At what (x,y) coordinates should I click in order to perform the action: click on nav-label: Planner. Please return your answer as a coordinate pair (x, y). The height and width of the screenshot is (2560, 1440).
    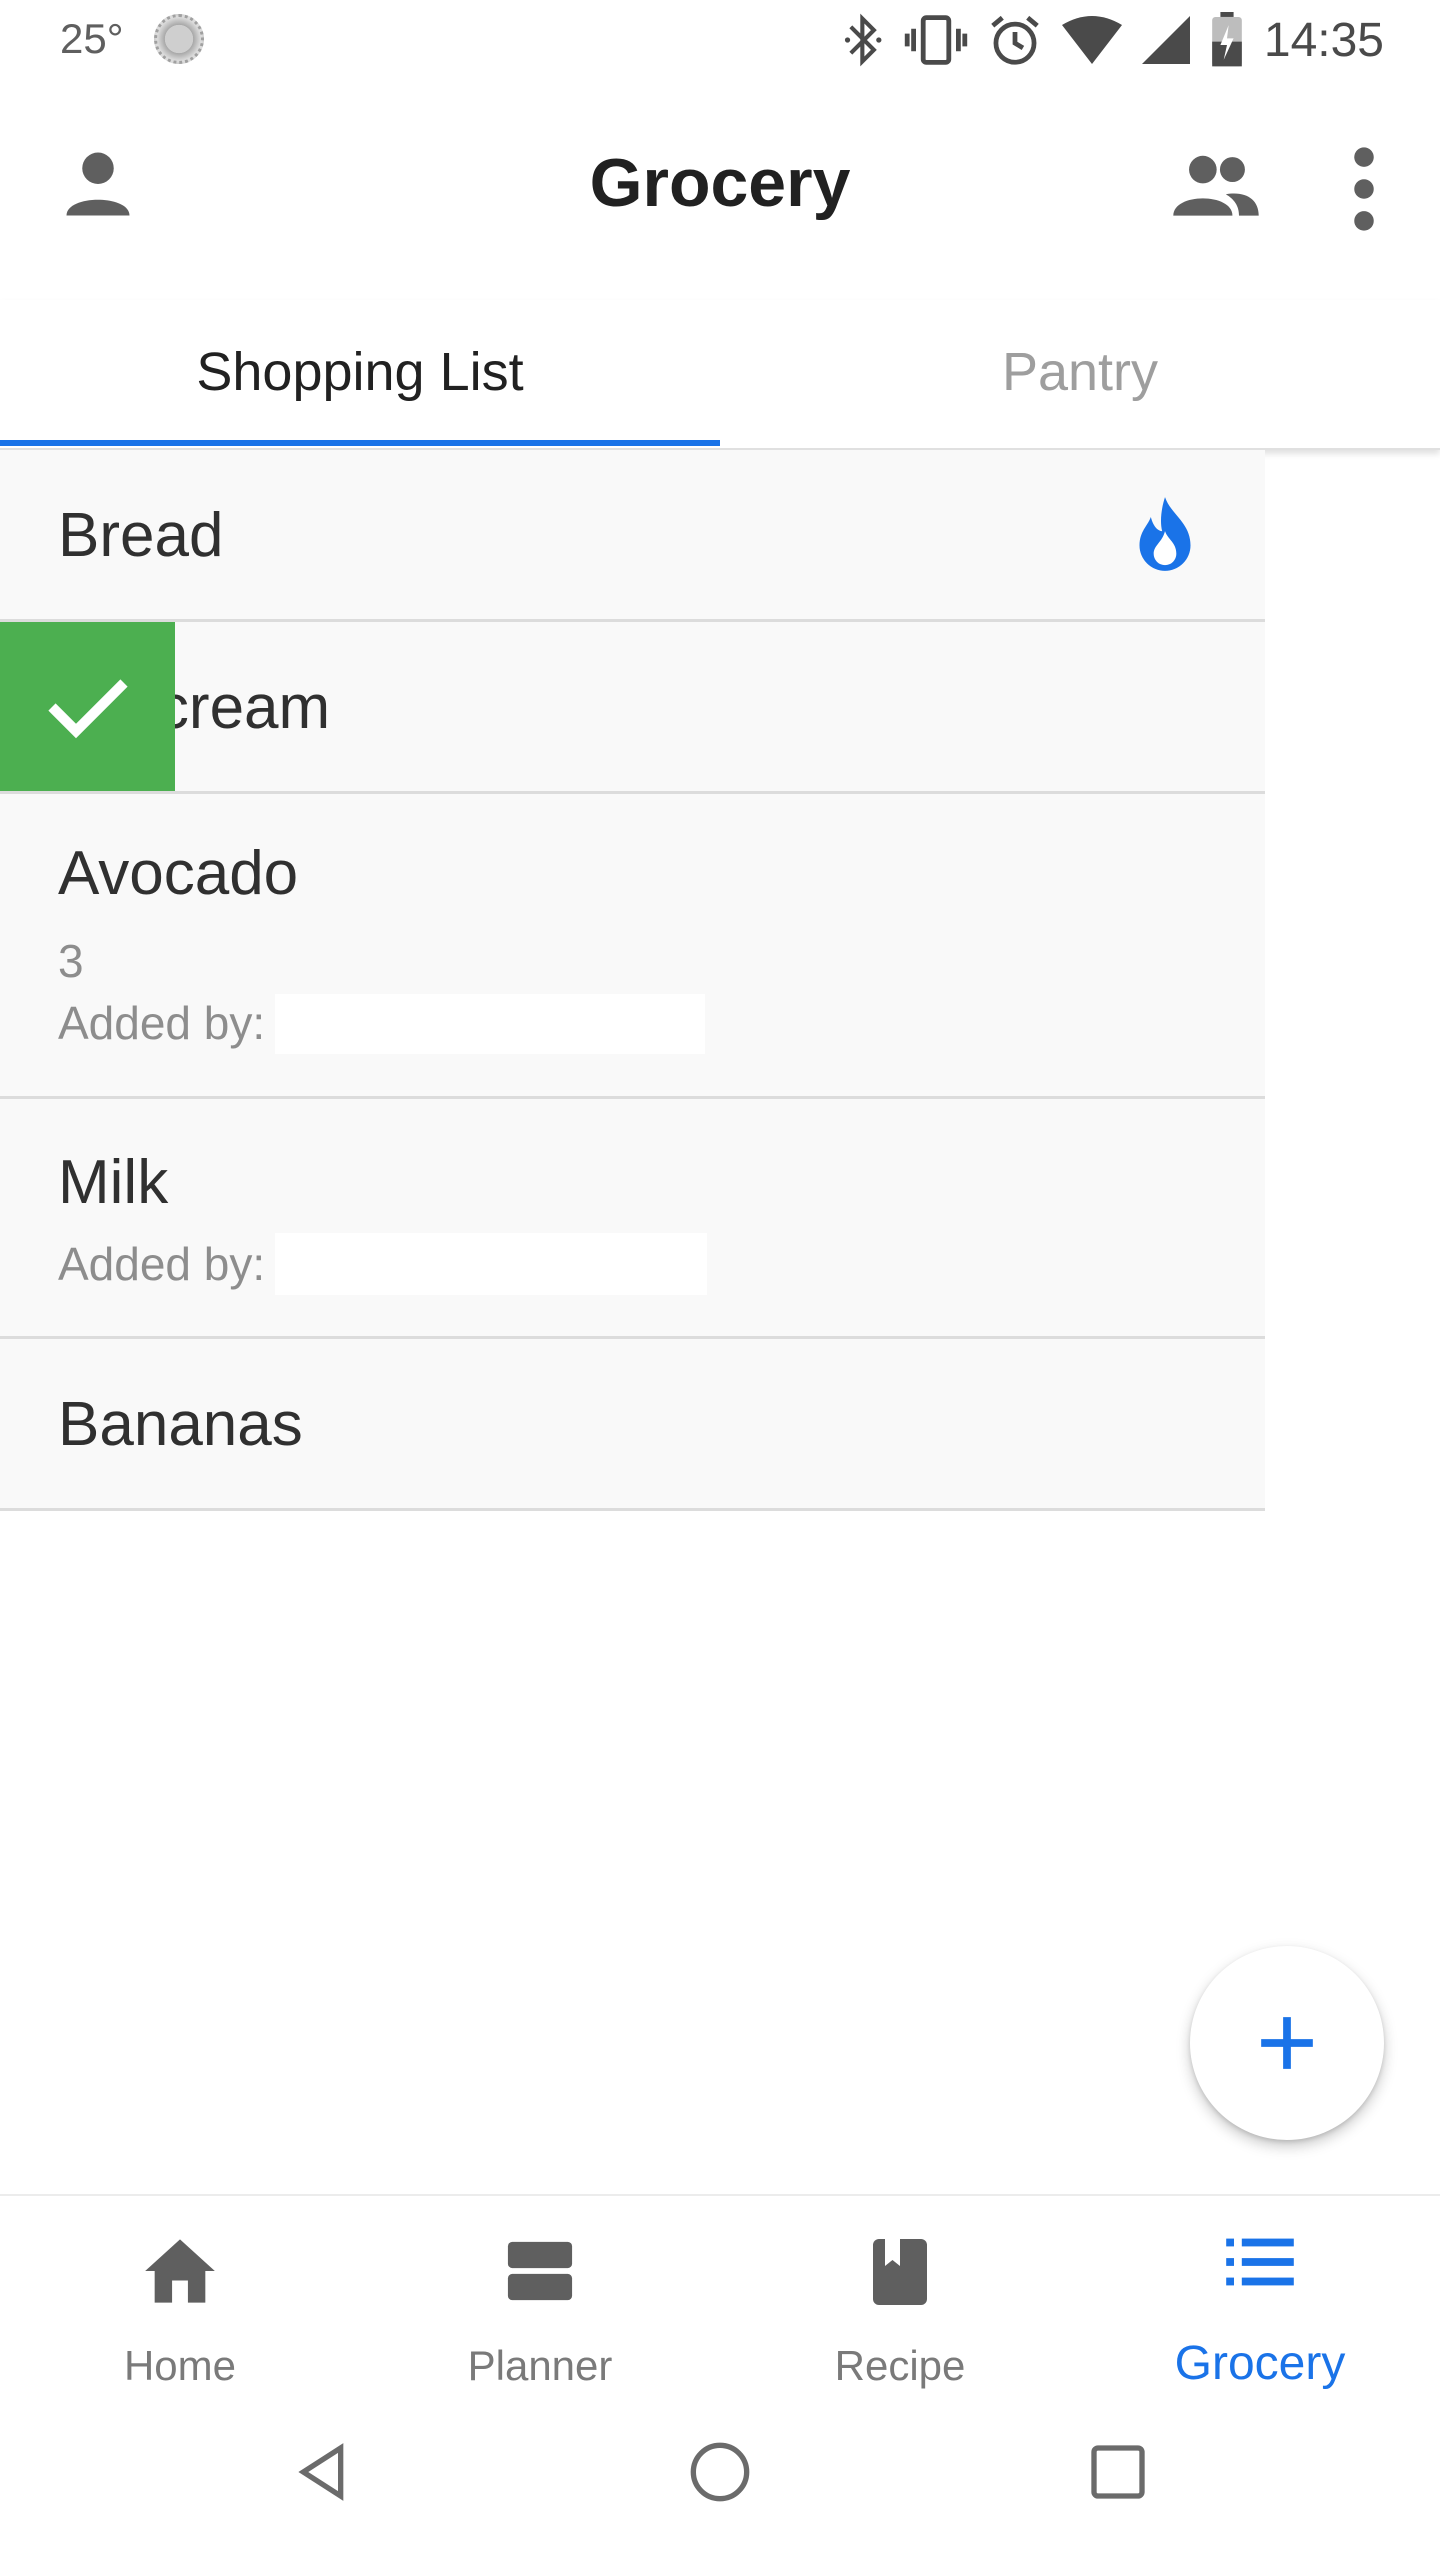
    Looking at the image, I should click on (540, 2365).